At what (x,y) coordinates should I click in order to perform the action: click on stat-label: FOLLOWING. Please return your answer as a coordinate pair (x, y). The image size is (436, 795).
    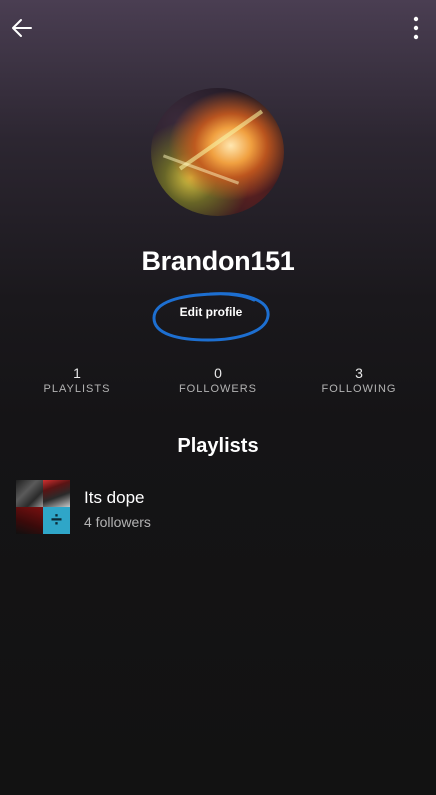
    Looking at the image, I should click on (359, 389).